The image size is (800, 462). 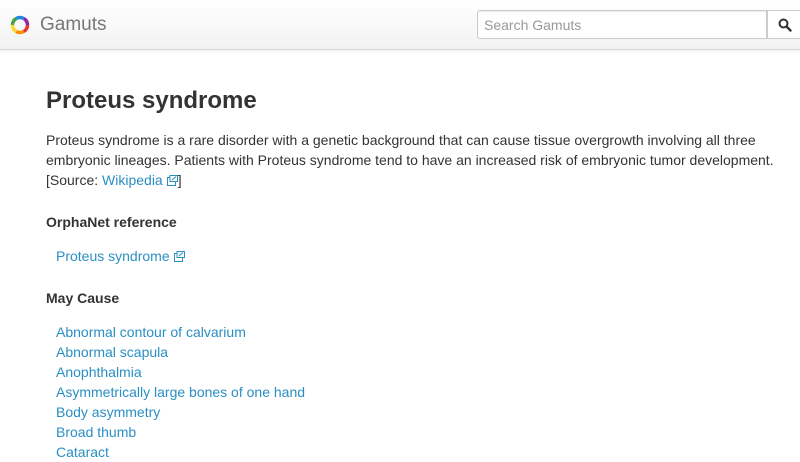 What do you see at coordinates (111, 222) in the screenshot?
I see `orphanet-heading: OrphaNet reference` at bounding box center [111, 222].